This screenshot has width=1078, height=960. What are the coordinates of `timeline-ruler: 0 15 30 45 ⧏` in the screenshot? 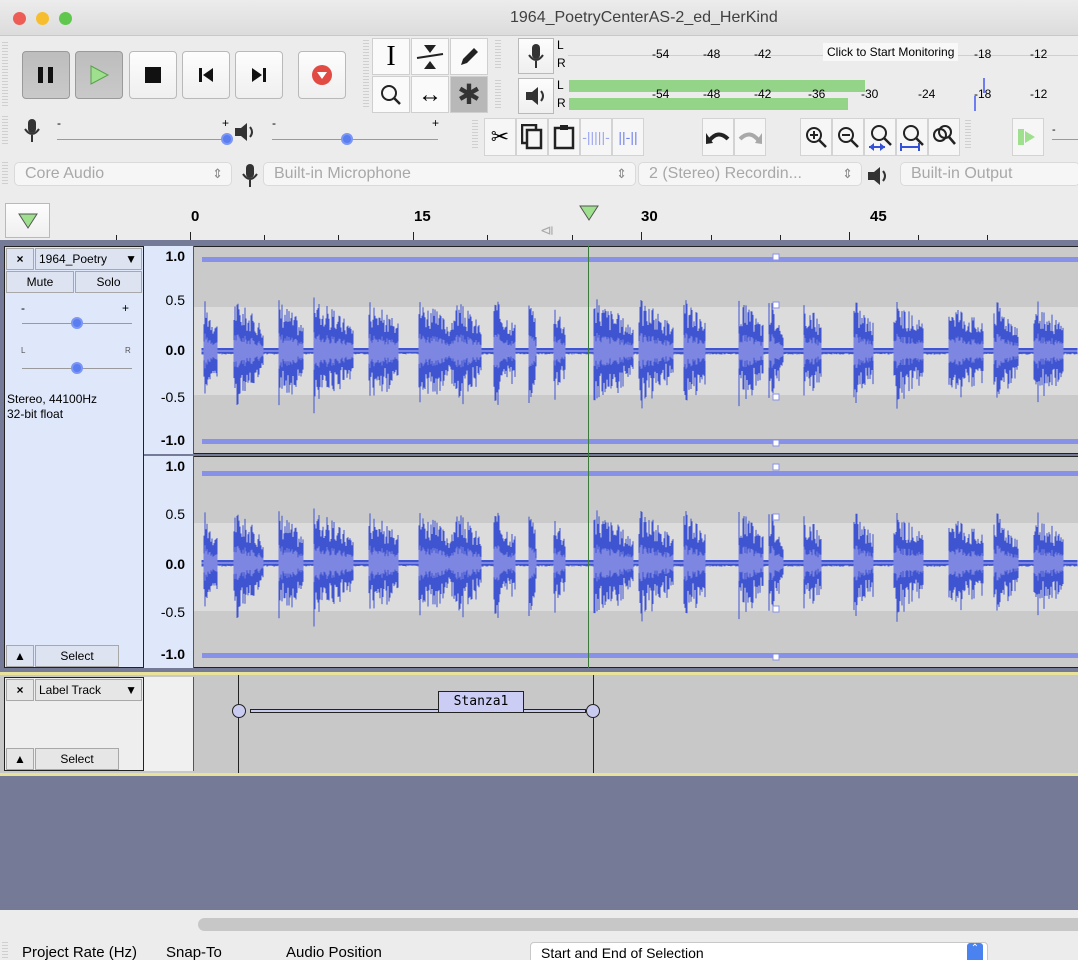 It's located at (539, 220).